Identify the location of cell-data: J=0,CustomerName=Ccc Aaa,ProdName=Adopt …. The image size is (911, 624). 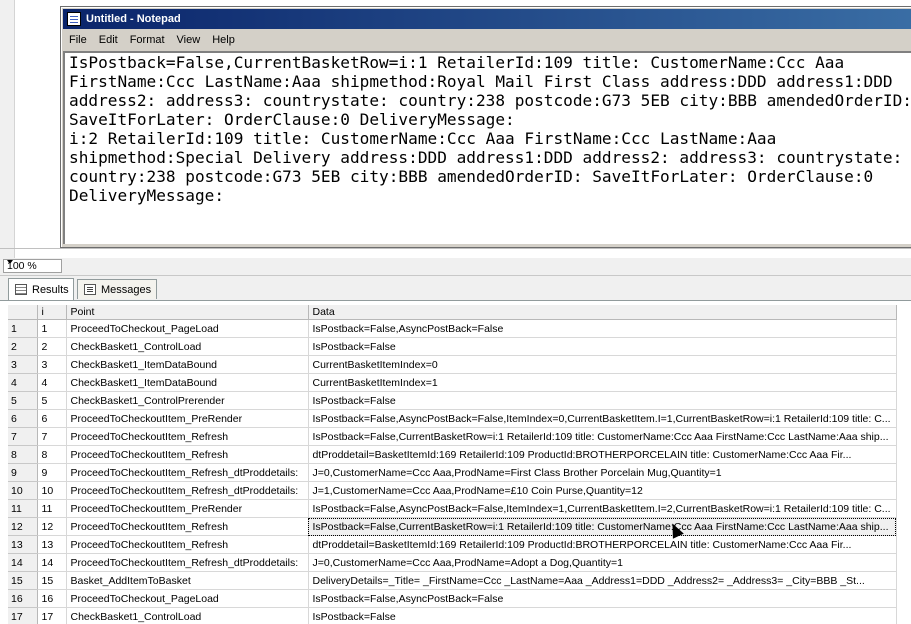
(602, 562).